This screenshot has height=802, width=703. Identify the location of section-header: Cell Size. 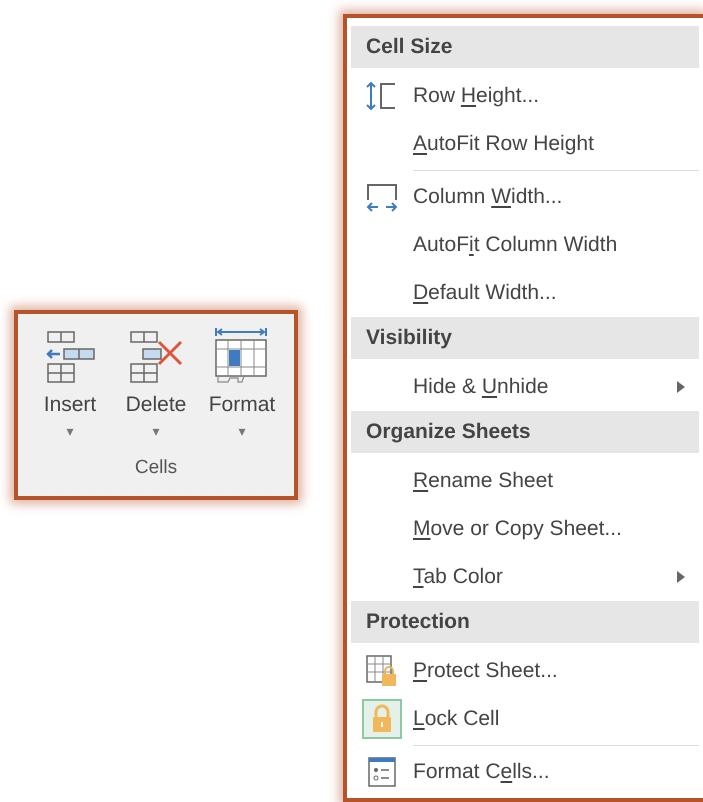
(525, 47).